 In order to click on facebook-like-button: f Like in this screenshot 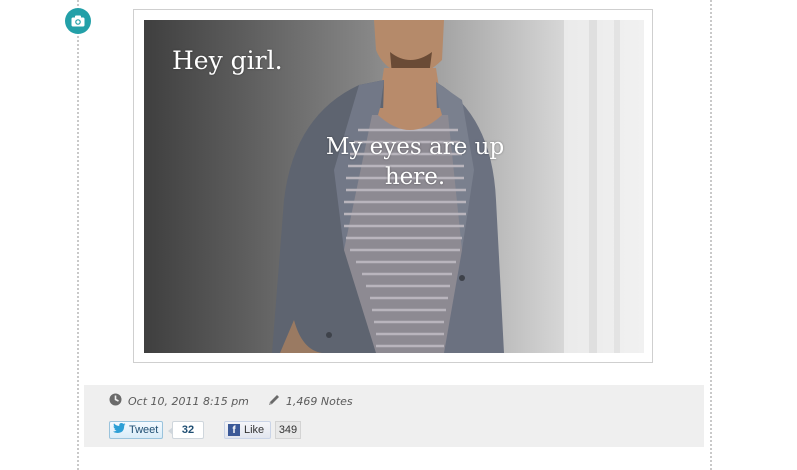, I will do `click(247, 430)`.